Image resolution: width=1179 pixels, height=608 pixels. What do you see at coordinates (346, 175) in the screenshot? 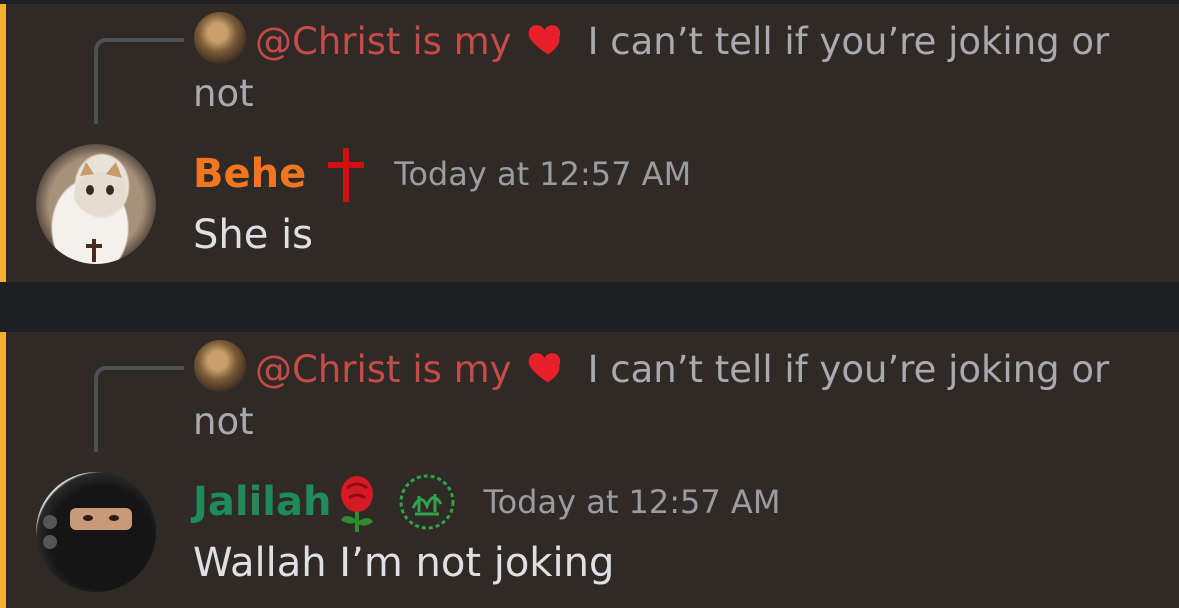
I see `cross-icon` at bounding box center [346, 175].